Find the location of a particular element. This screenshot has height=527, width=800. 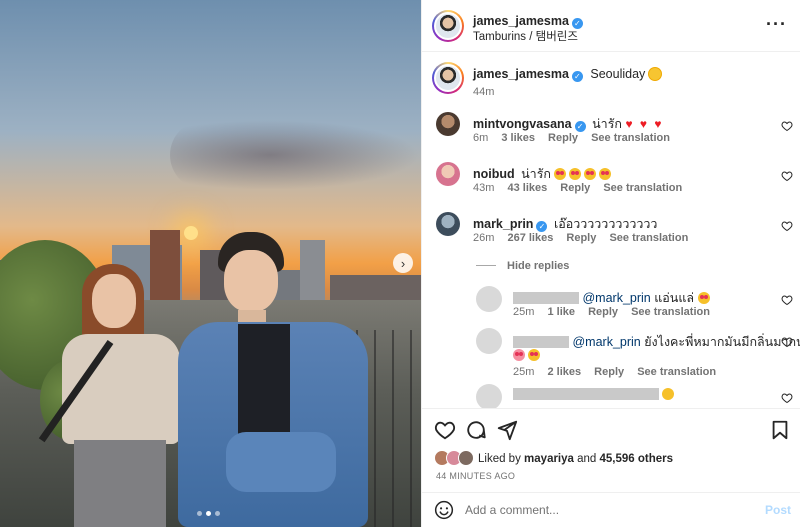

likes-summary: Liked by mayariya and 45,596 others is located at coordinates (575, 459).